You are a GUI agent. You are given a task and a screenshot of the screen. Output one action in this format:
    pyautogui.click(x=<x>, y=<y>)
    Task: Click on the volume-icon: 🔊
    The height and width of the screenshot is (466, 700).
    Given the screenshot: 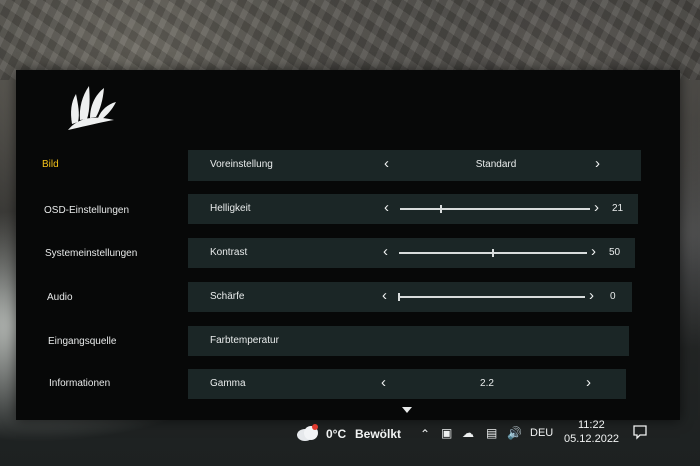 What is the action you would take?
    pyautogui.click(x=514, y=433)
    